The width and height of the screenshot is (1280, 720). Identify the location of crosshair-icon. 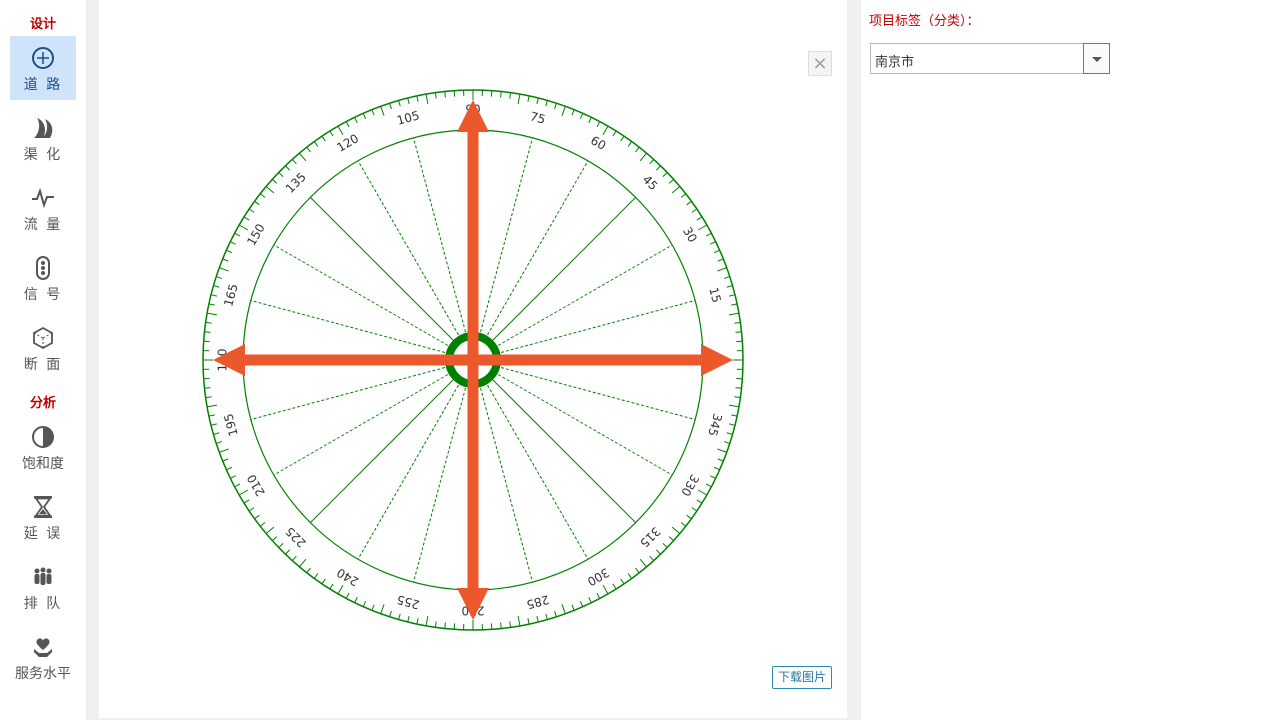
(43, 58).